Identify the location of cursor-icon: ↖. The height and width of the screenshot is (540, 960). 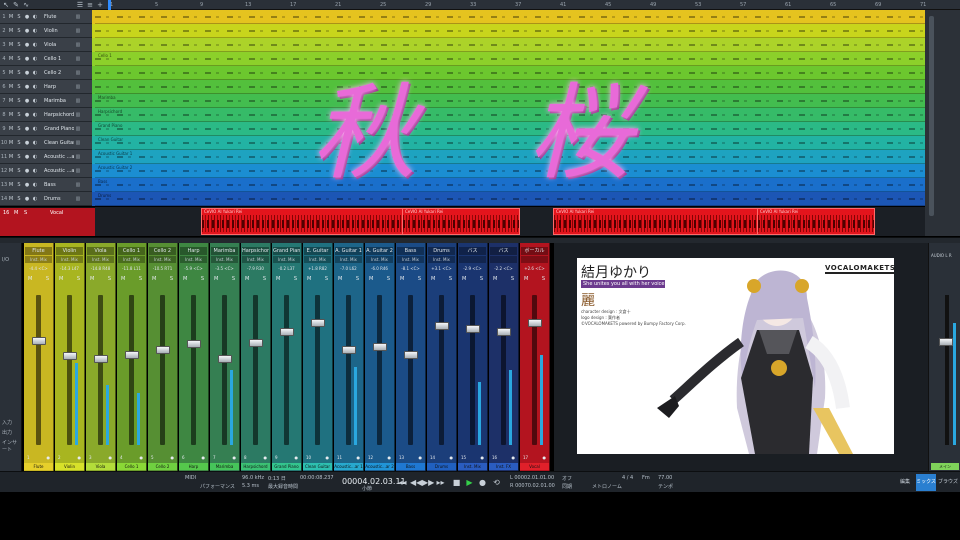
(6, 5).